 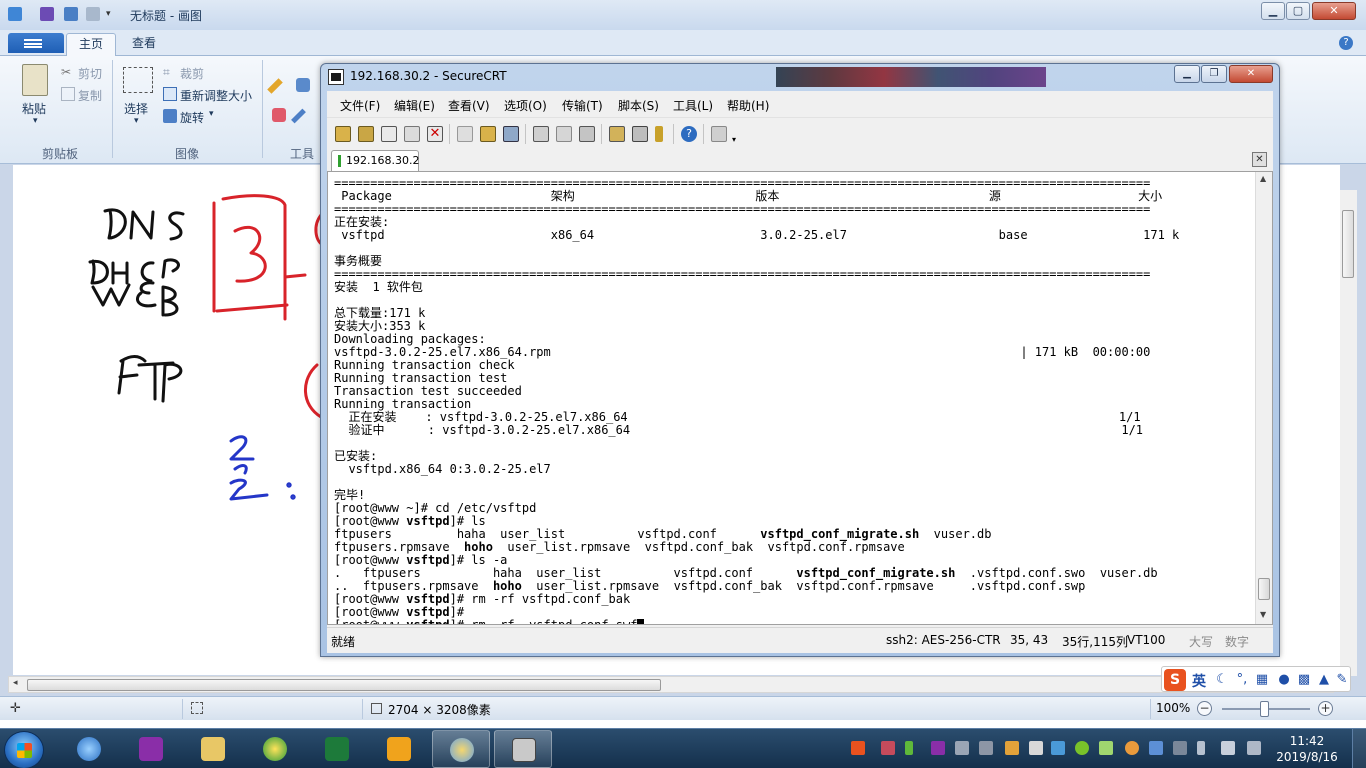 I want to click on keyboard-icon: ▦, so click(x=1262, y=680).